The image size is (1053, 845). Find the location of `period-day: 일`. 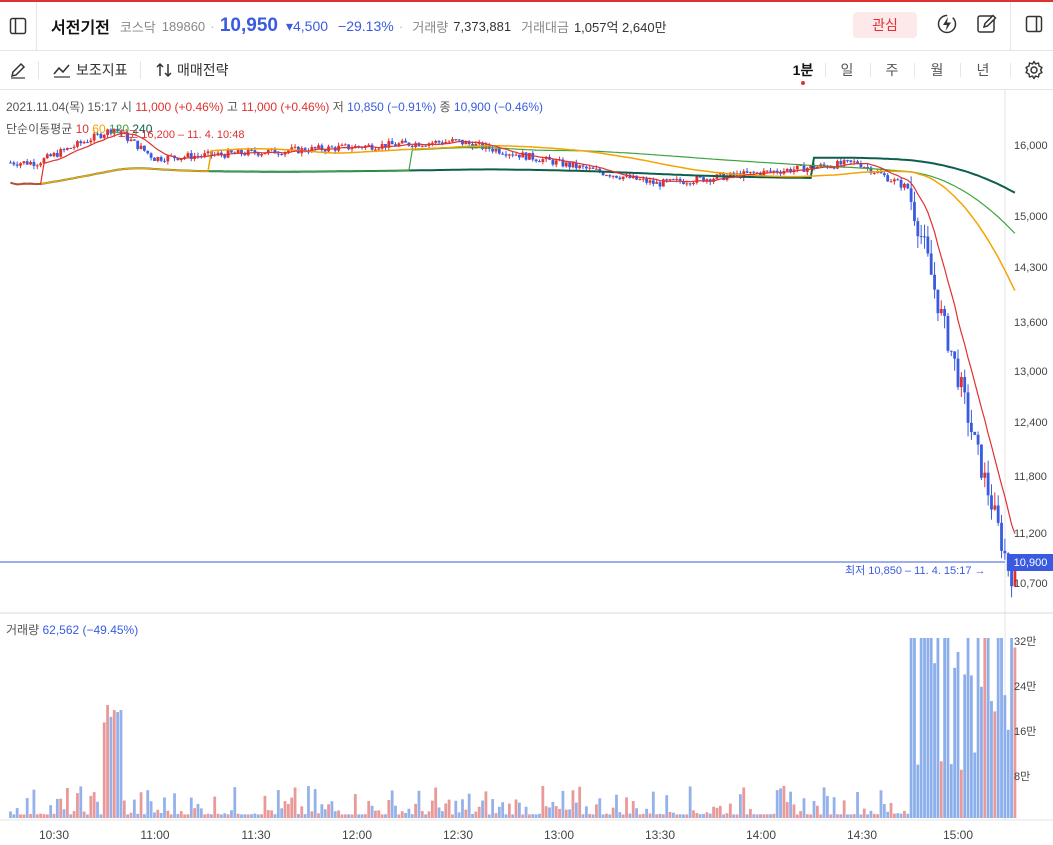

period-day: 일 is located at coordinates (847, 70).